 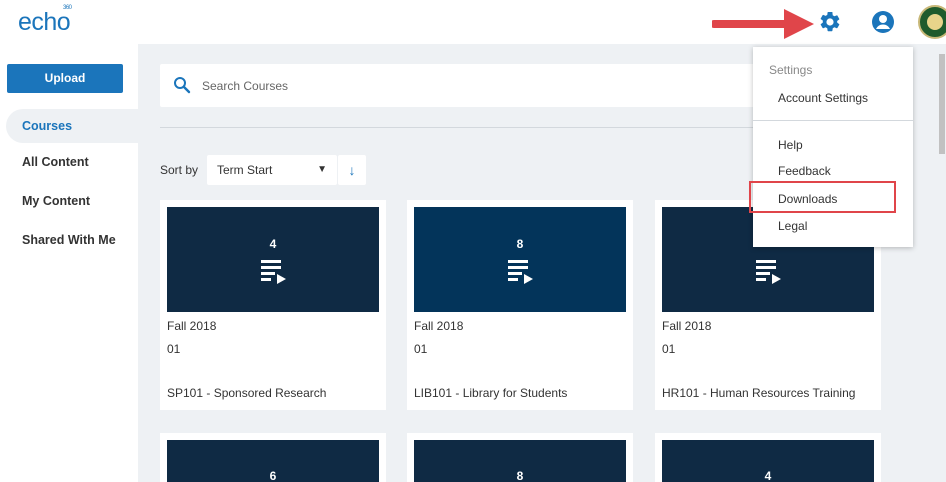 What do you see at coordinates (823, 98) in the screenshot?
I see `menu-item-account-settings: Account Settings` at bounding box center [823, 98].